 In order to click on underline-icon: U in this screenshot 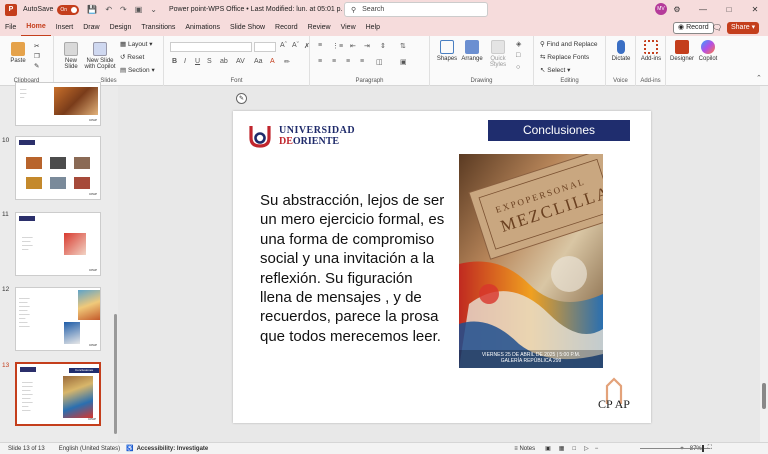, I will do `click(197, 61)`.